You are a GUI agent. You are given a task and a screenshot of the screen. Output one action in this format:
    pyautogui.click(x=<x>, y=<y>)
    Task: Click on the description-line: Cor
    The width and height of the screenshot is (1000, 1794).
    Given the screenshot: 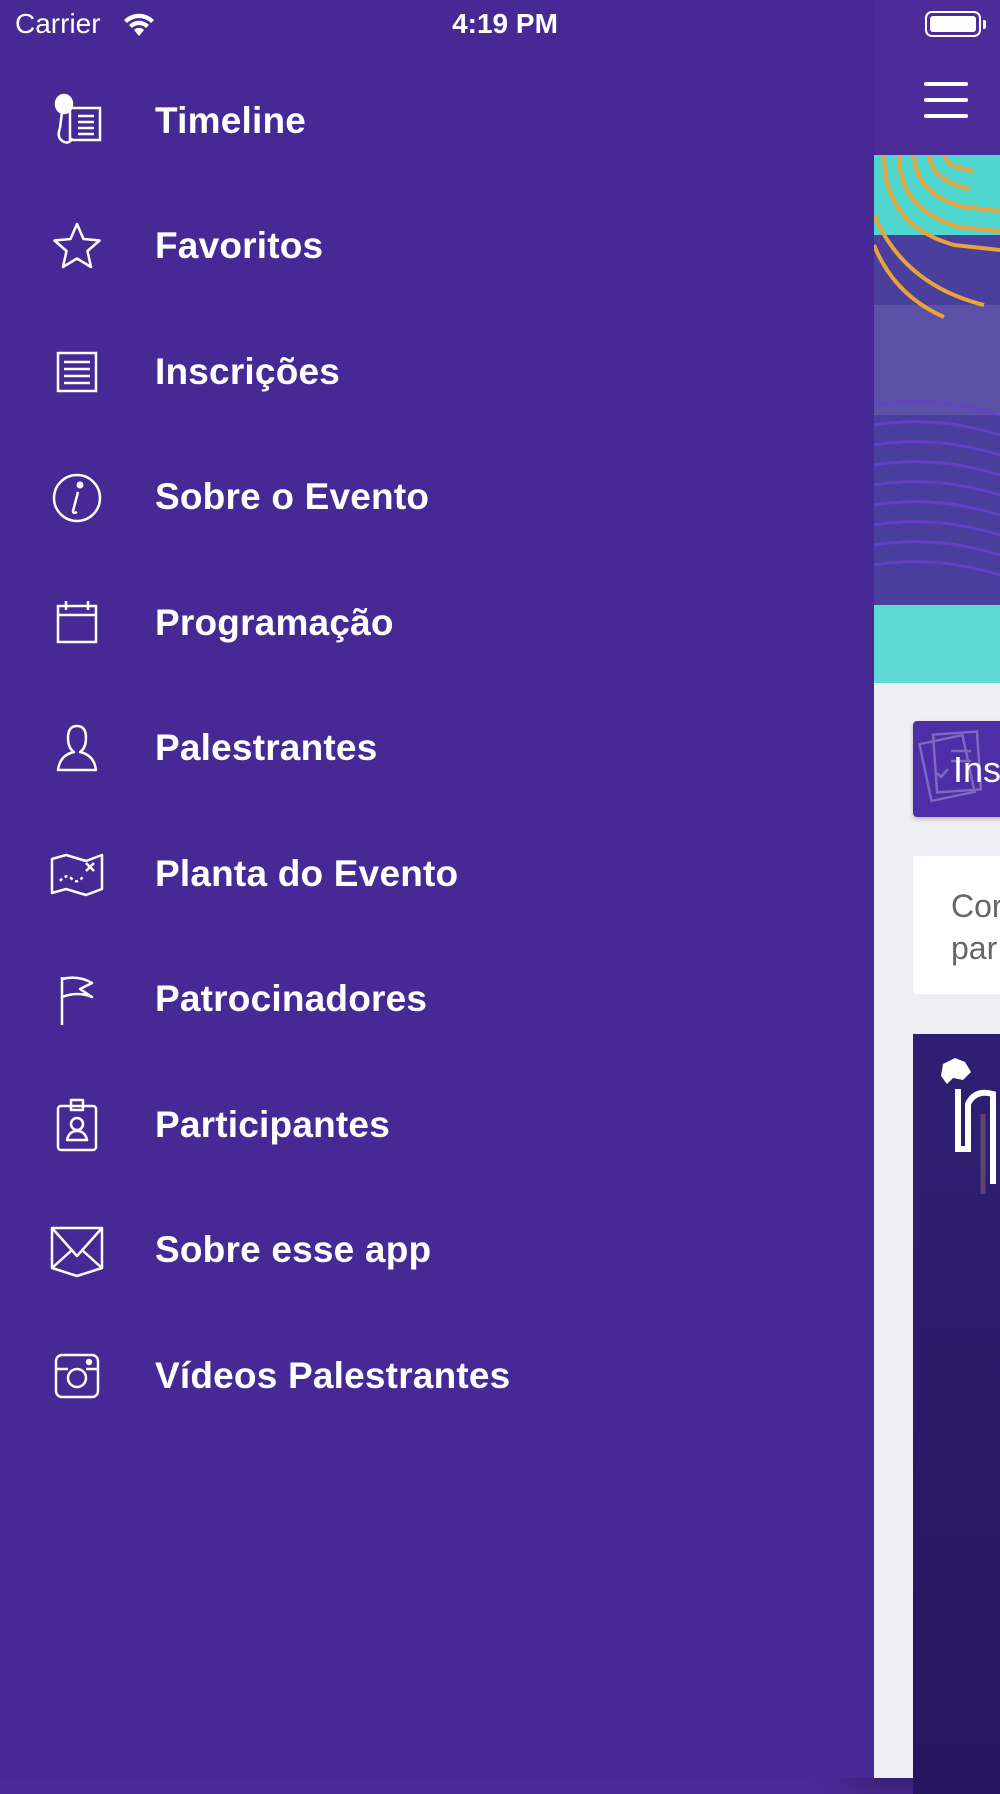 What is the action you would take?
    pyautogui.click(x=975, y=906)
    